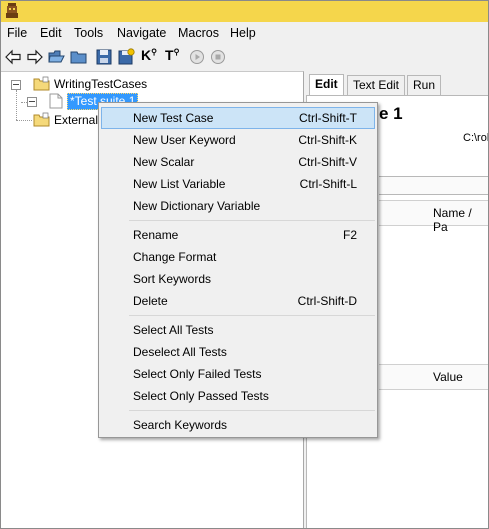 This screenshot has height=529, width=489. I want to click on menu-item-rename: Rename F2, so click(238, 235).